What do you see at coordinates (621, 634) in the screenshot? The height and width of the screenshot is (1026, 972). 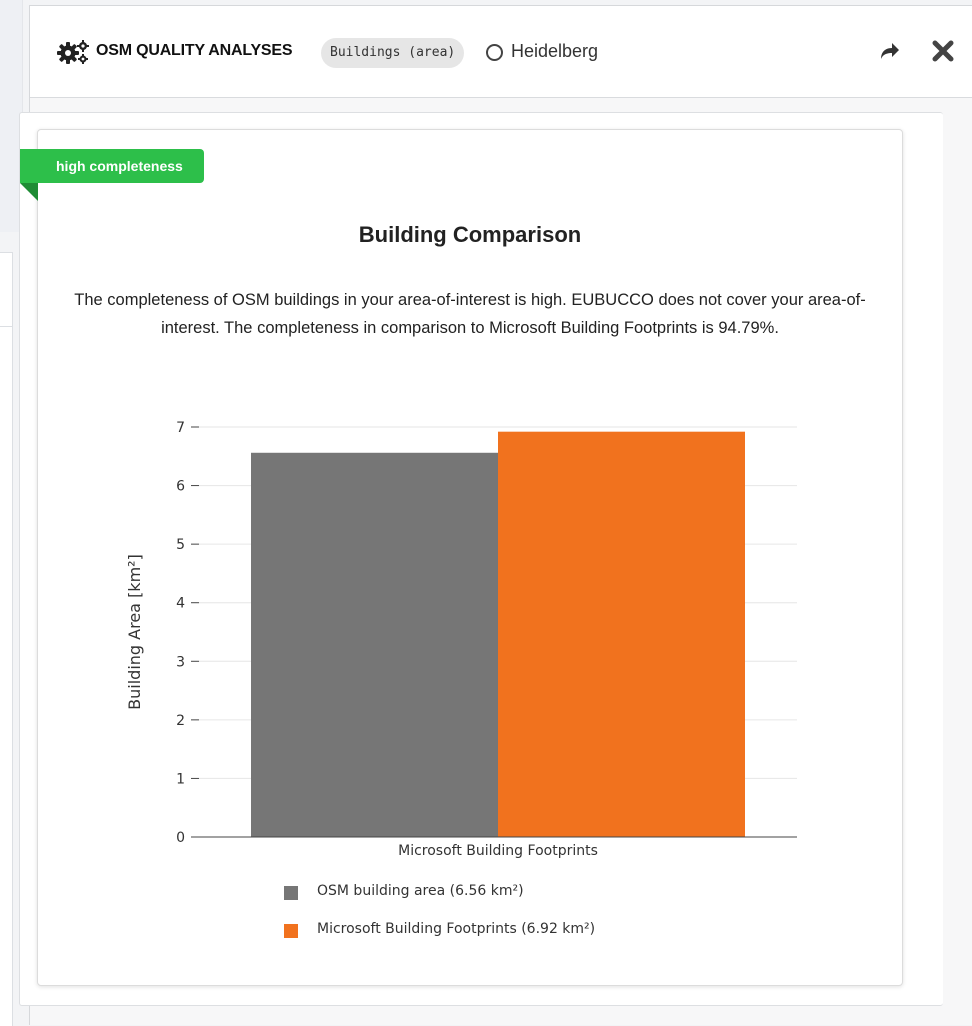 I see `bar-microsoft-building-footprints` at bounding box center [621, 634].